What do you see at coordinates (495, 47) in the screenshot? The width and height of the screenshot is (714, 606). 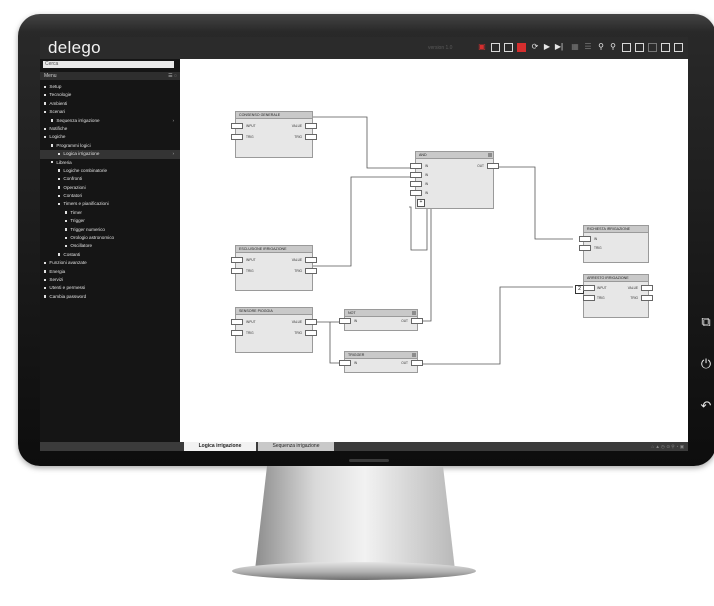 I see `new-icon` at bounding box center [495, 47].